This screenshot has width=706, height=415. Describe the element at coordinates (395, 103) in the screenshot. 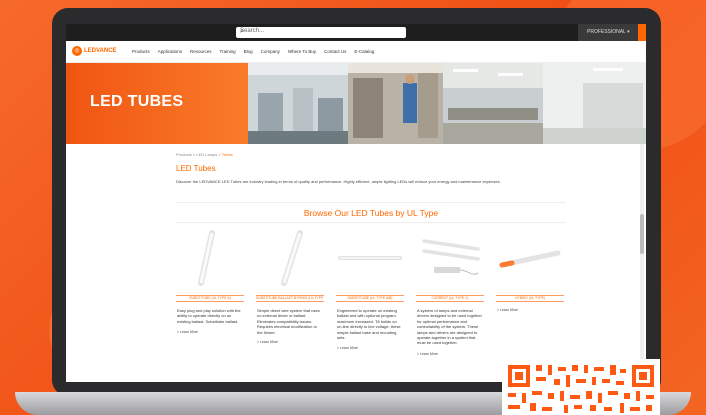

I see `warehouse-photo` at that location.